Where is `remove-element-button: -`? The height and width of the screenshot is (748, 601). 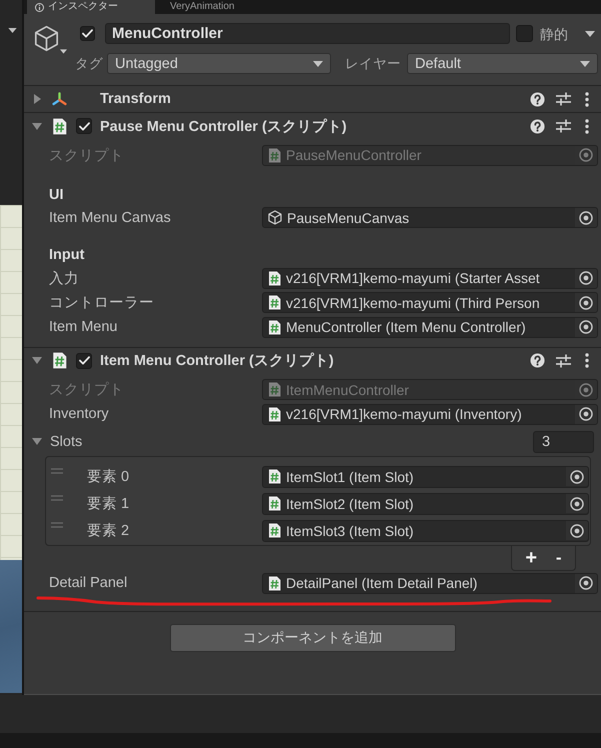 remove-element-button: - is located at coordinates (559, 558).